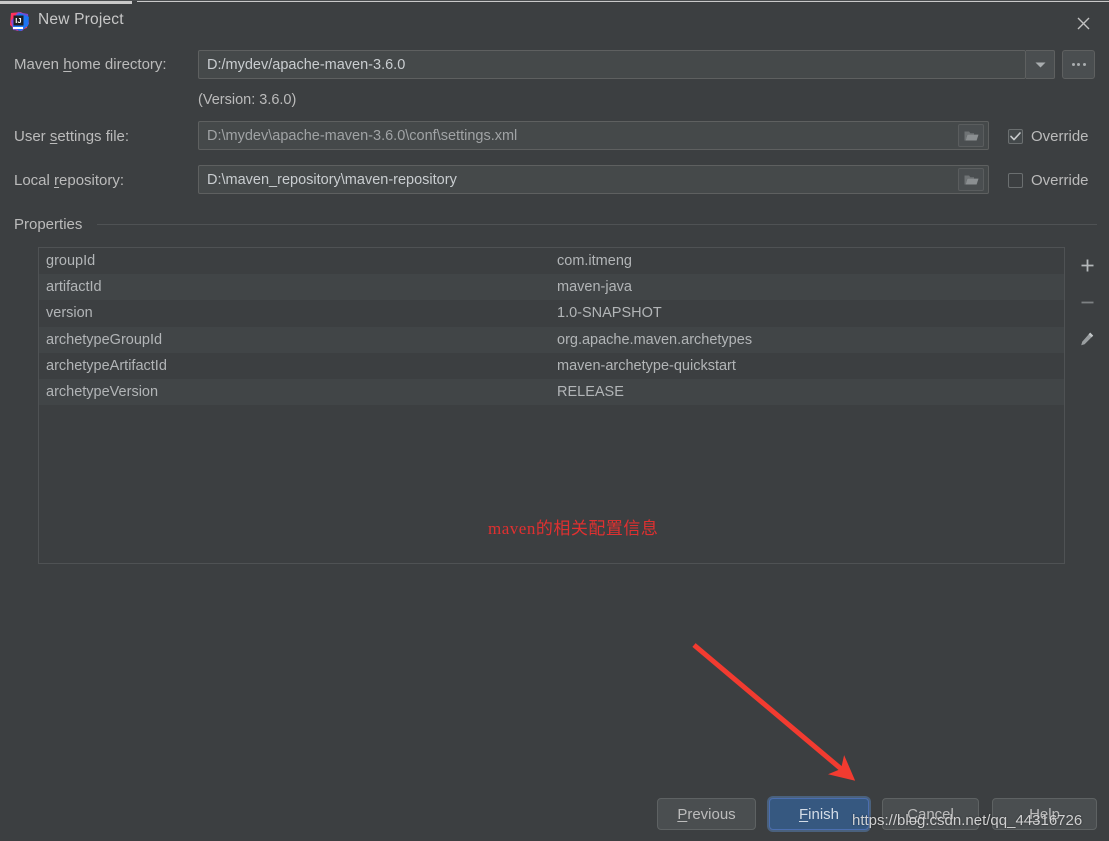 This screenshot has height=841, width=1109. Describe the element at coordinates (1015, 136) in the screenshot. I see `checkbox-checked-icon` at that location.